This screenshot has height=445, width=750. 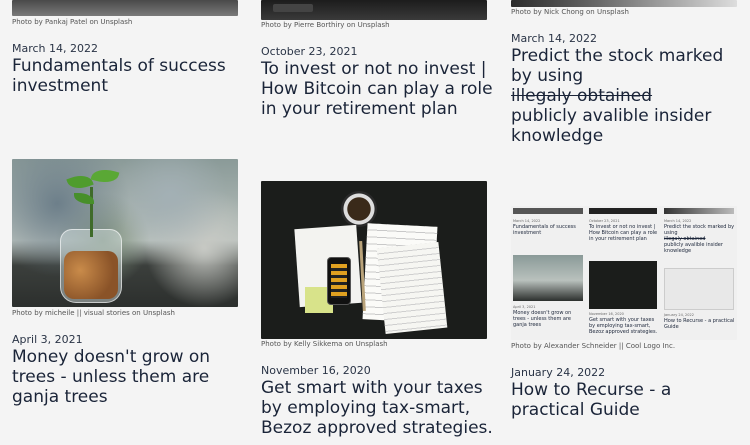 What do you see at coordinates (47, 339) in the screenshot?
I see `post-date: April 3, 2021` at bounding box center [47, 339].